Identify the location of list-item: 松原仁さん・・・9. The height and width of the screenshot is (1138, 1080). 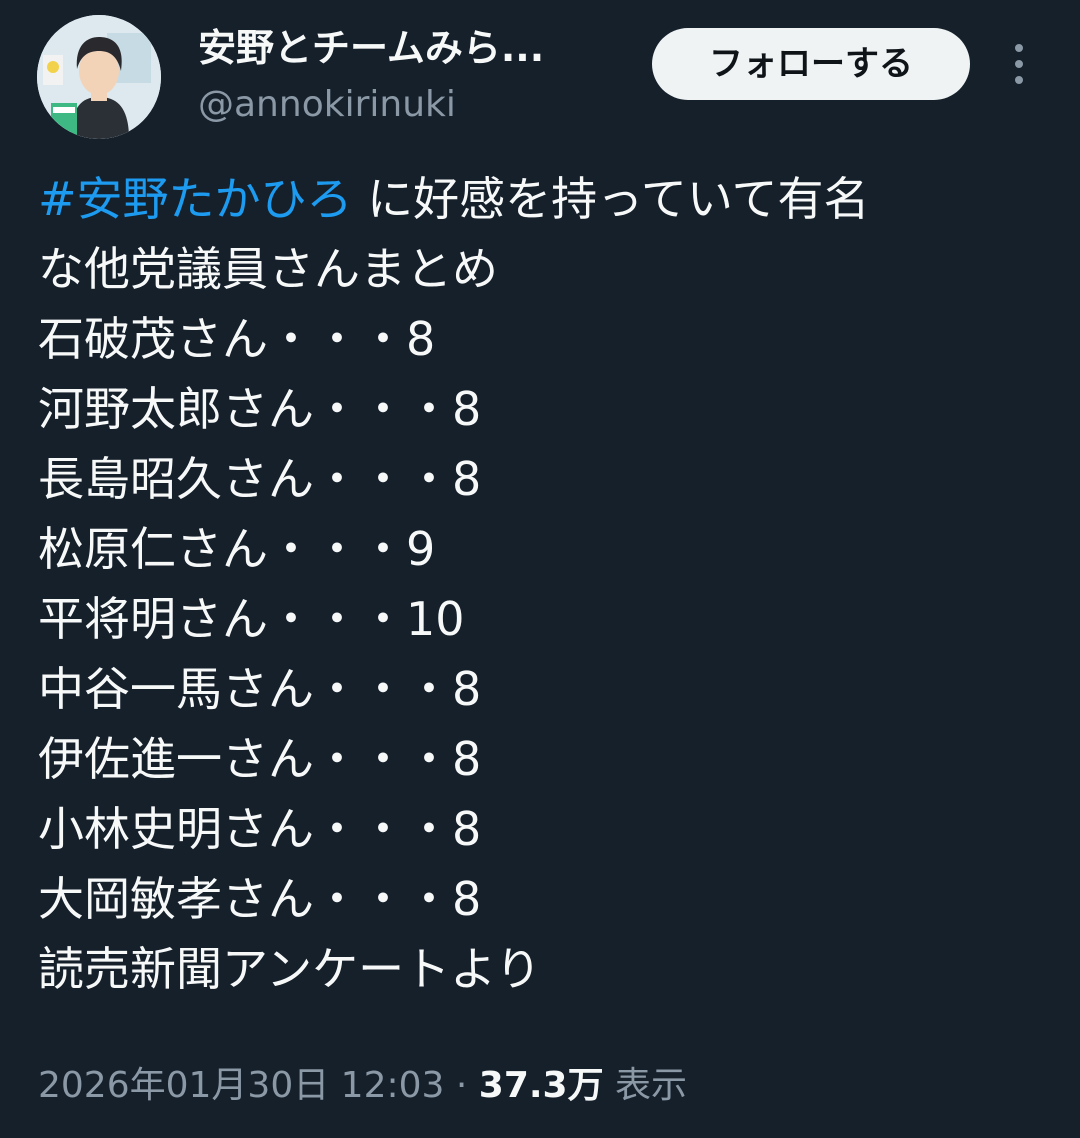
(237, 549).